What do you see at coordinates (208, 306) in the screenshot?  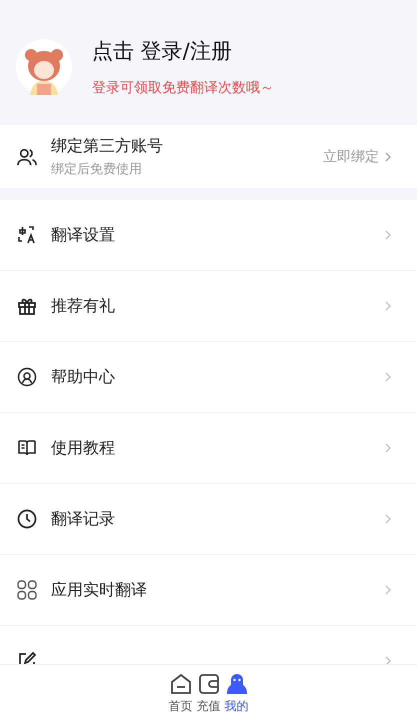 I see `menu-item: 推荐有礼` at bounding box center [208, 306].